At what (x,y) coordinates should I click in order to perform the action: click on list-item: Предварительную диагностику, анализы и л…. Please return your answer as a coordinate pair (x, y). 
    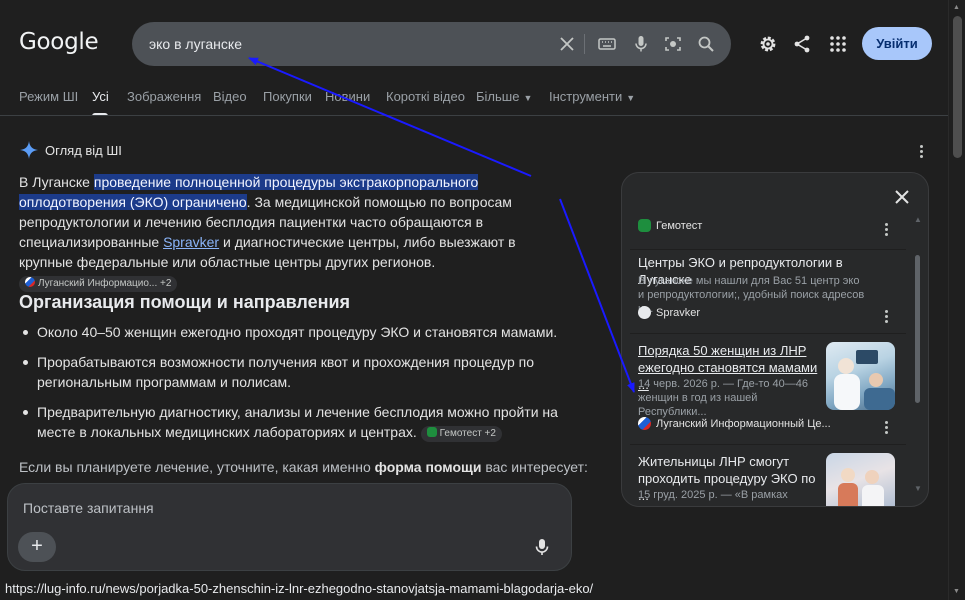
    Looking at the image, I should click on (289, 422).